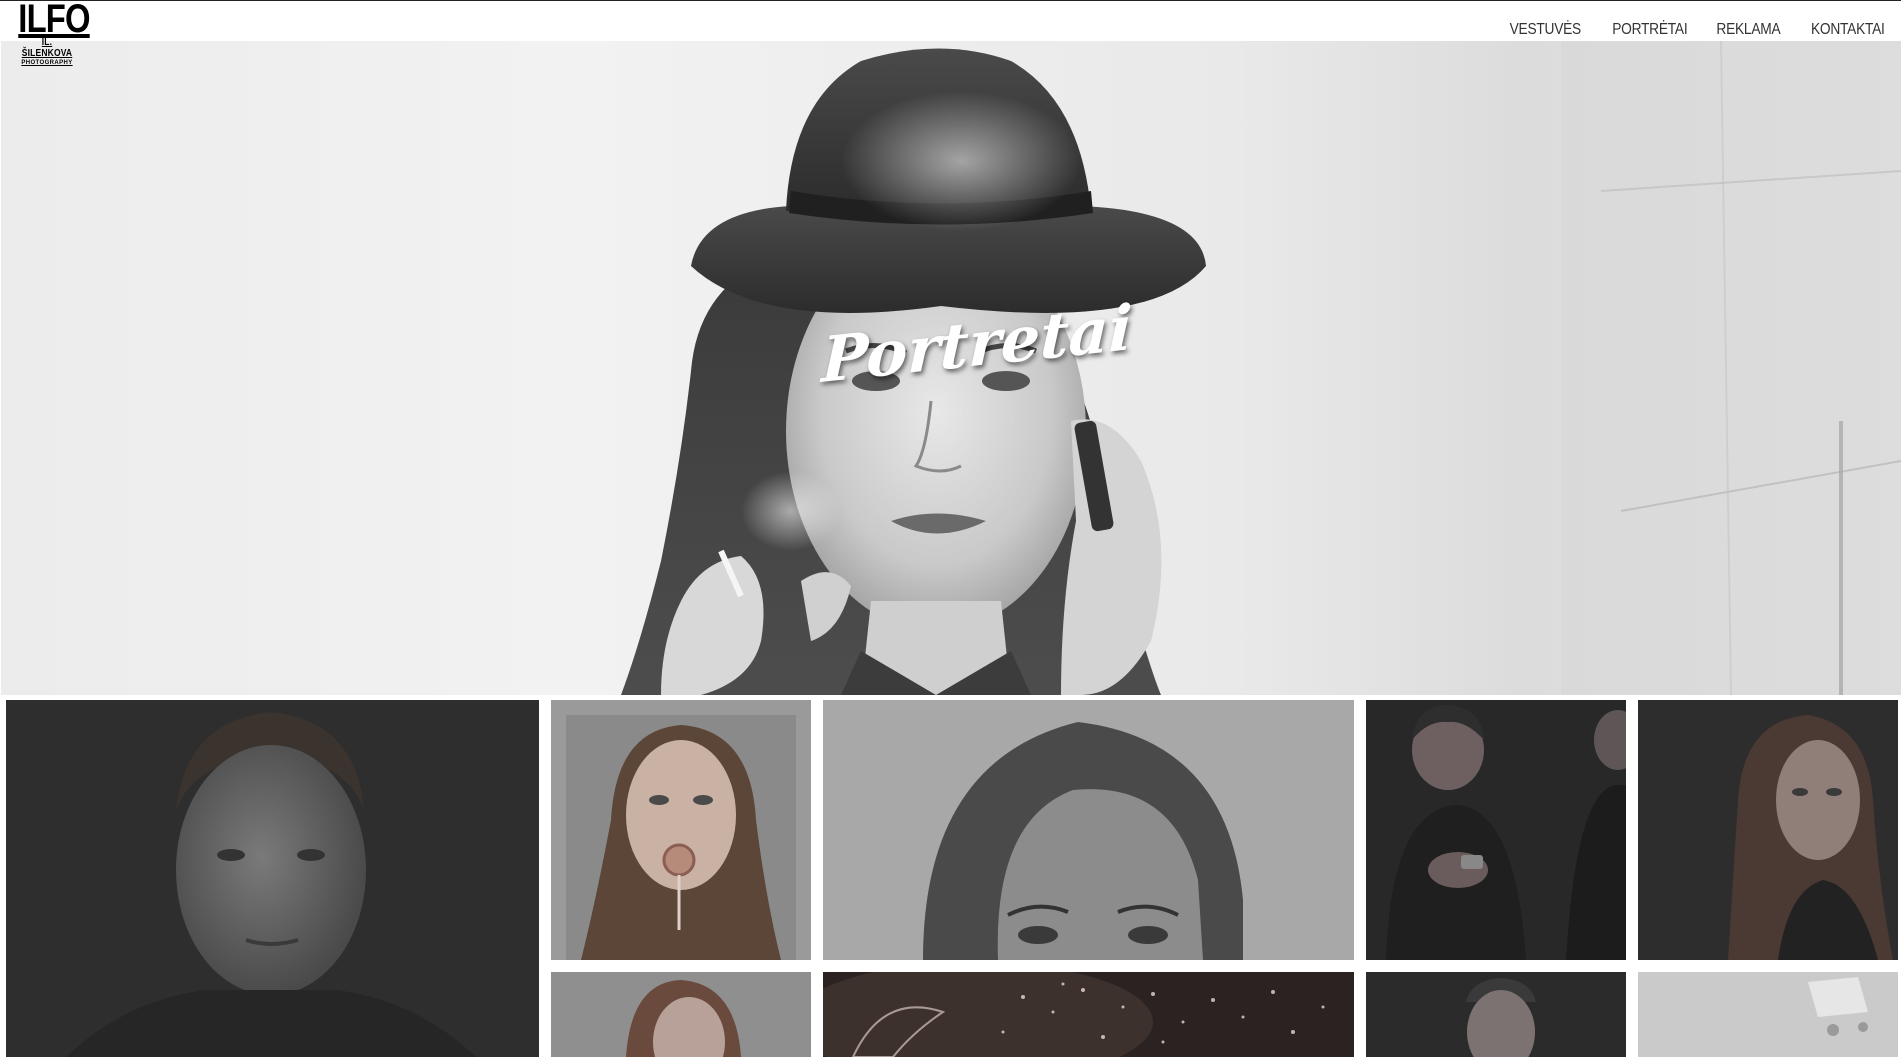 This screenshot has height=1057, width=1901. I want to click on two-men-image, so click(1496, 830).